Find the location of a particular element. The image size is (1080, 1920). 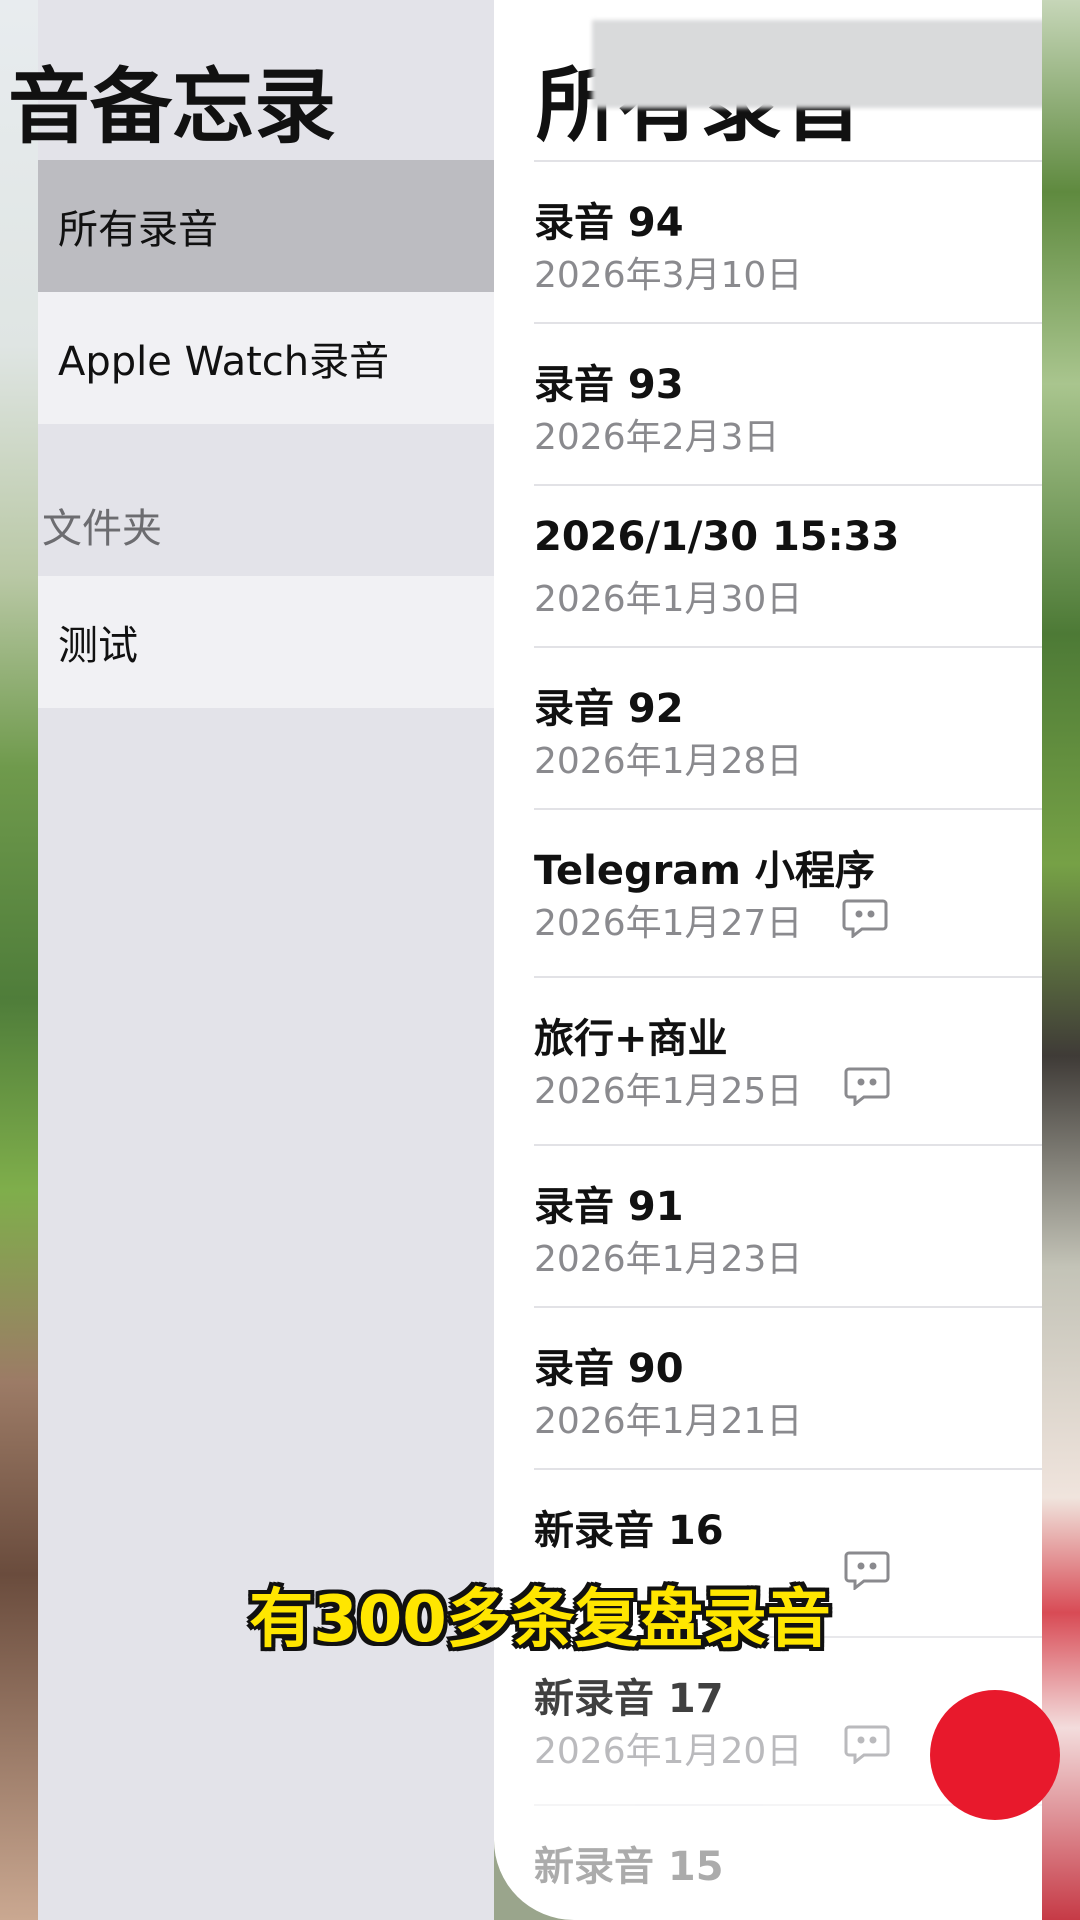

recording-date: 2026年1月28日 is located at coordinates (668, 761).